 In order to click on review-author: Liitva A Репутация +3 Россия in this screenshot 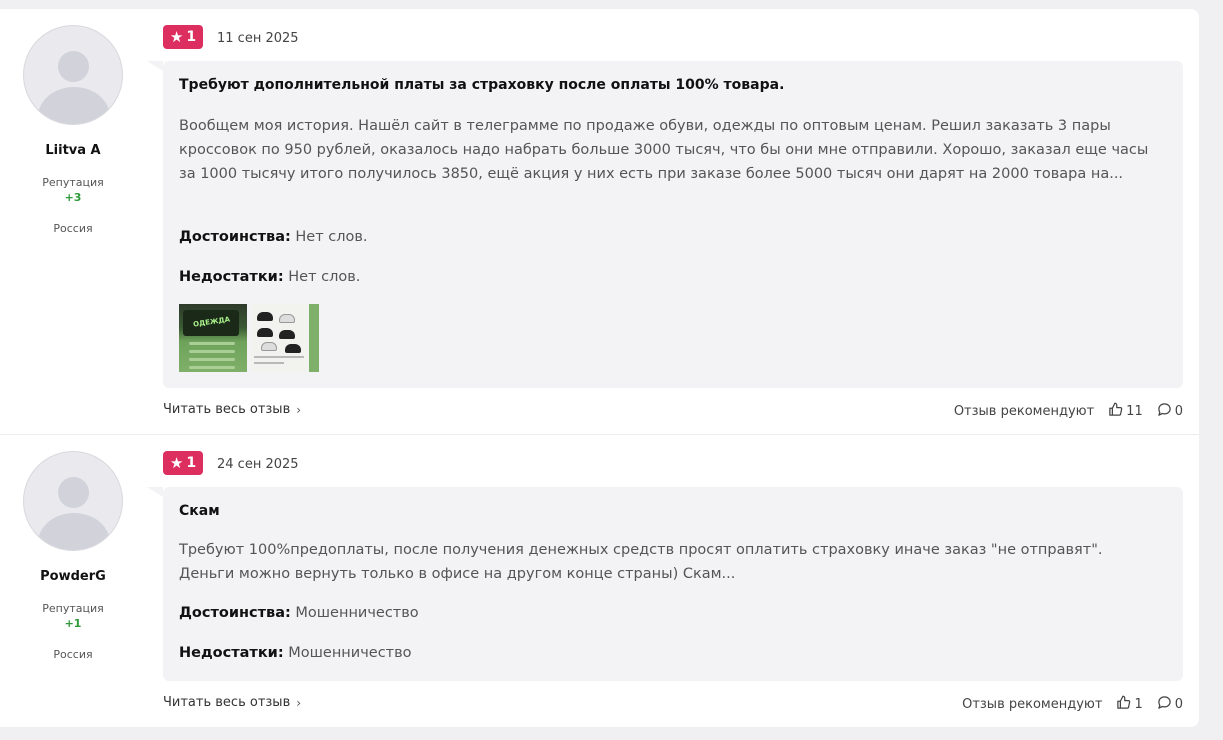, I will do `click(73, 122)`.